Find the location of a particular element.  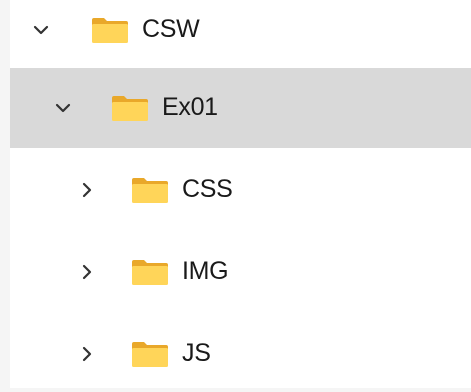

tree-item-label: JS is located at coordinates (196, 353).